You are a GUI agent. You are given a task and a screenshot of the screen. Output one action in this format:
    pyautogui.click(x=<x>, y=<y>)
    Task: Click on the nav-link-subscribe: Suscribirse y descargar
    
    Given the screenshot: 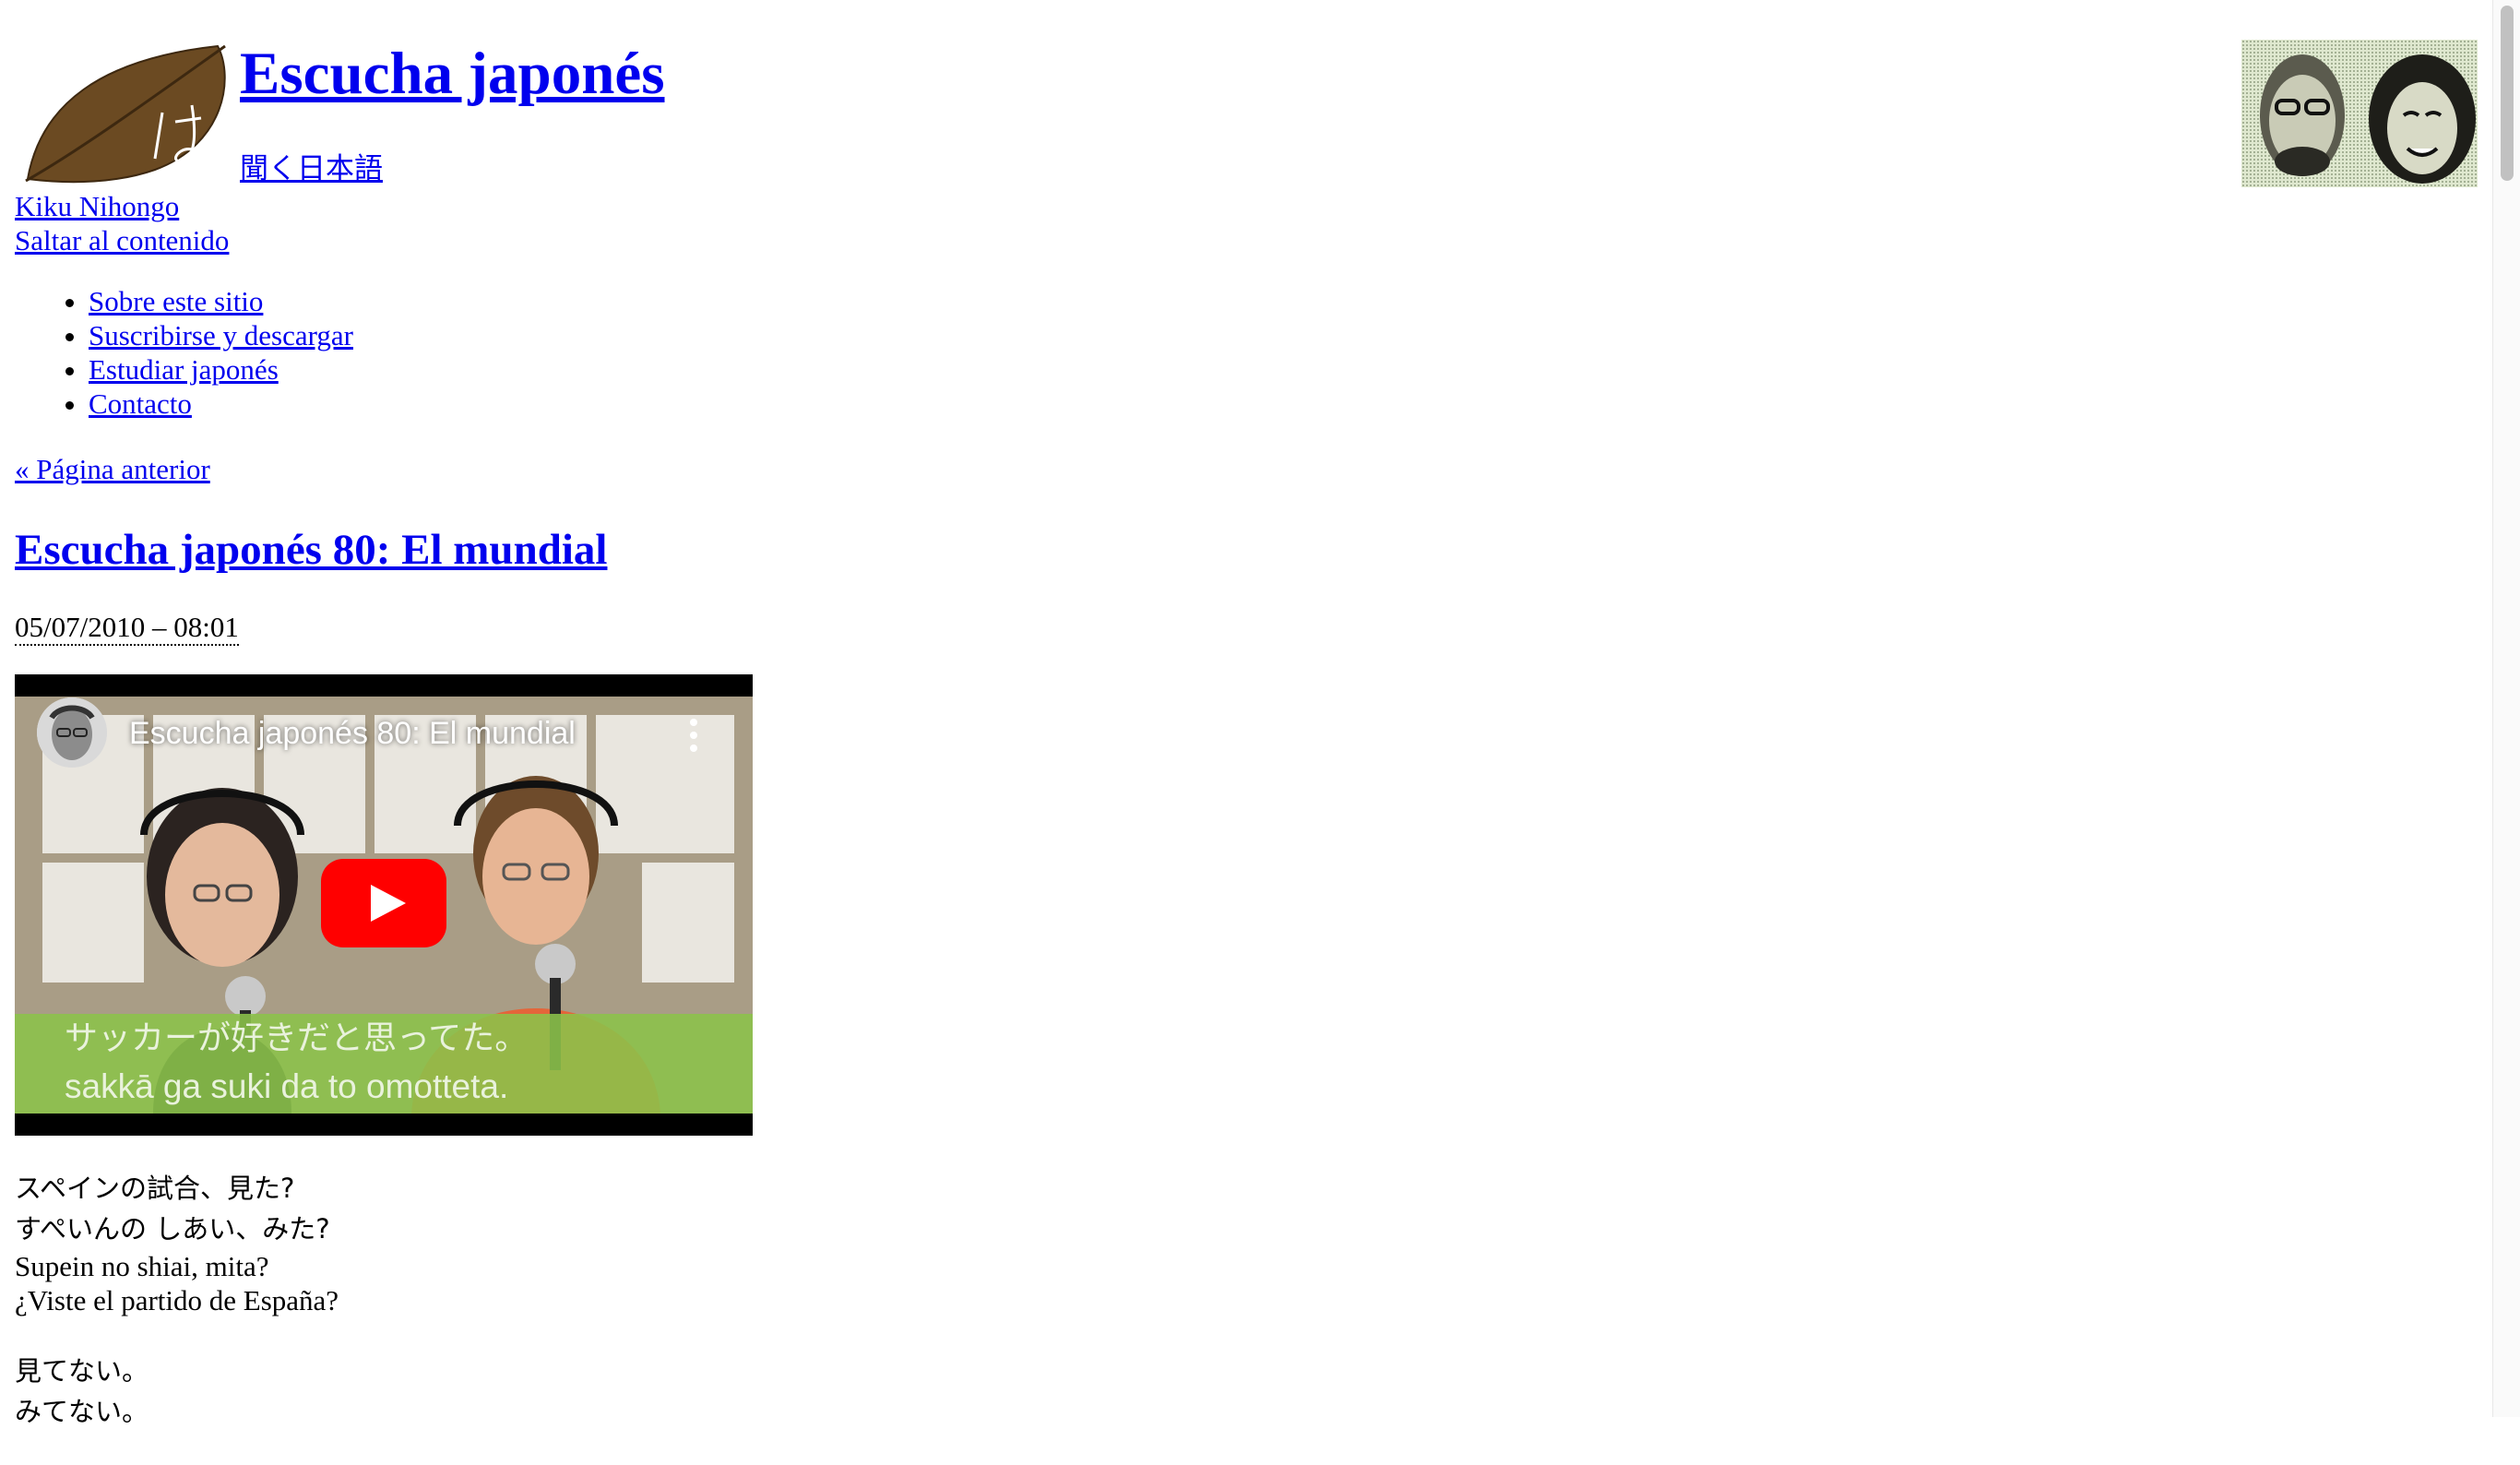 What is the action you would take?
    pyautogui.click(x=221, y=335)
    